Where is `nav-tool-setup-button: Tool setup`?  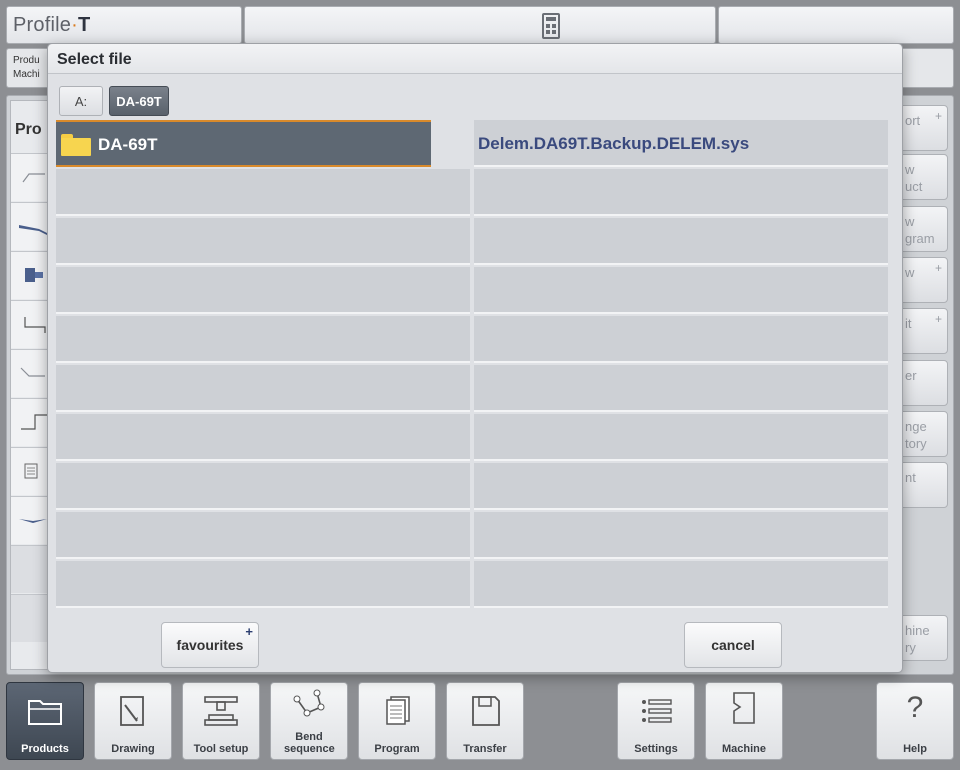
nav-tool-setup-button: Tool setup is located at coordinates (221, 721).